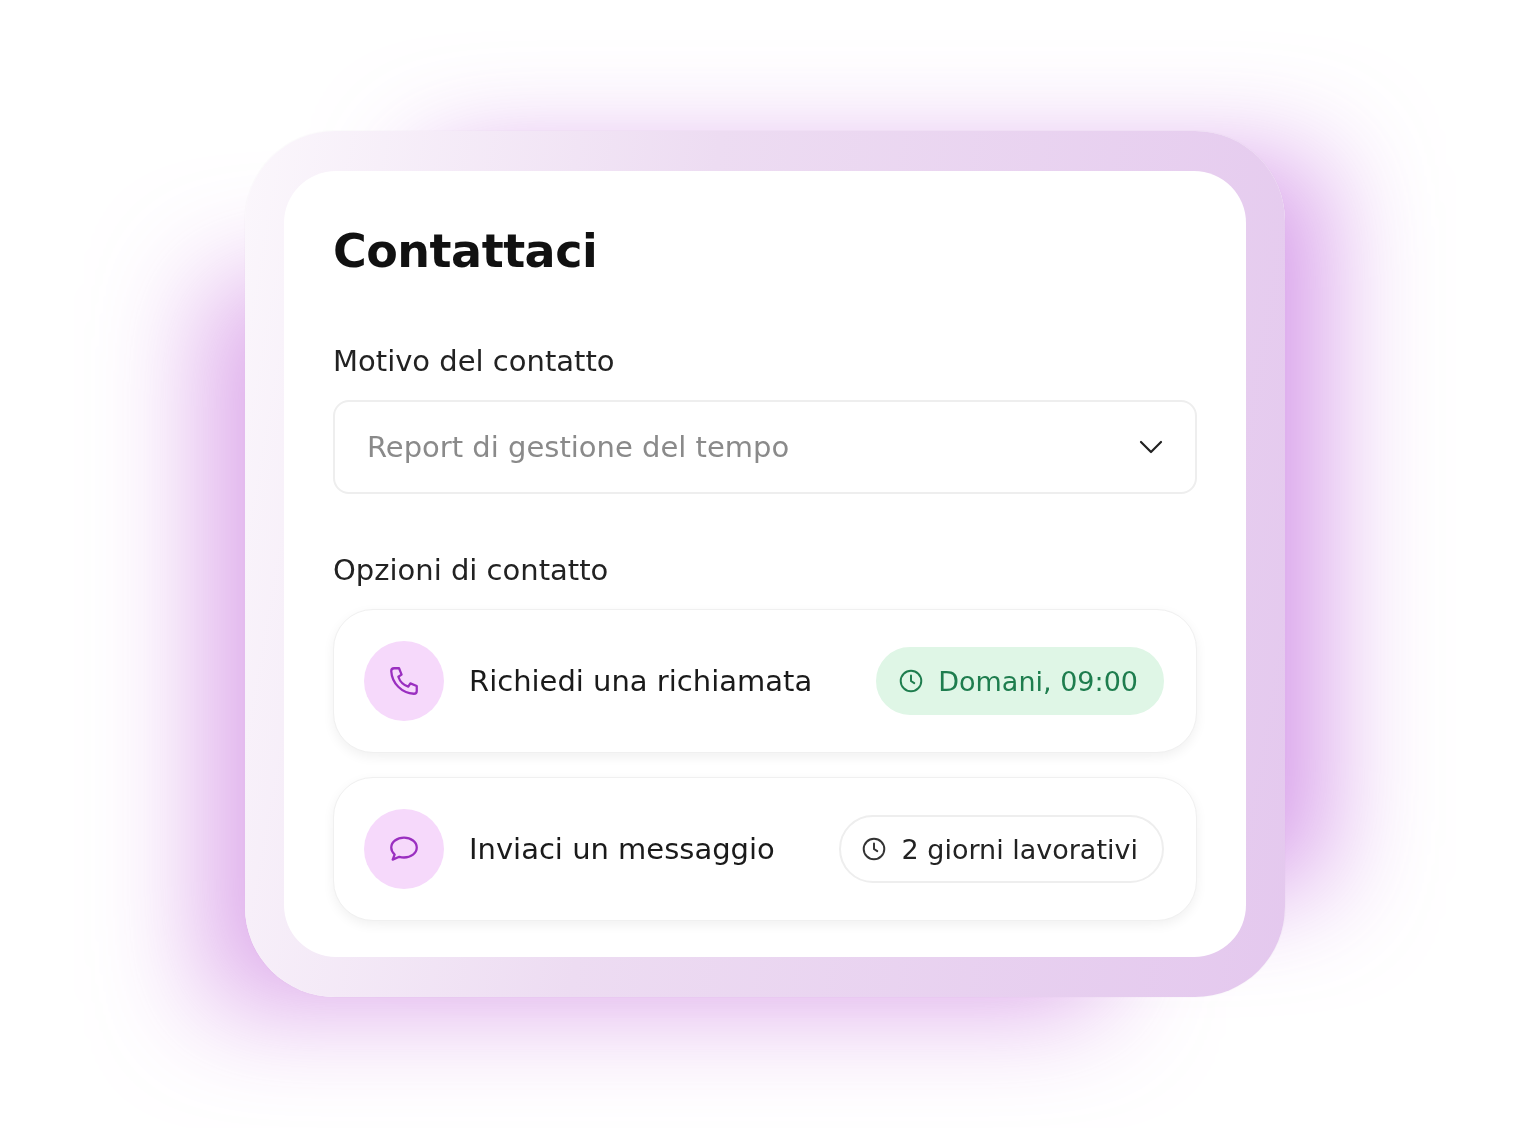 This screenshot has height=1128, width=1530. What do you see at coordinates (404, 681) in the screenshot?
I see `phone-icon` at bounding box center [404, 681].